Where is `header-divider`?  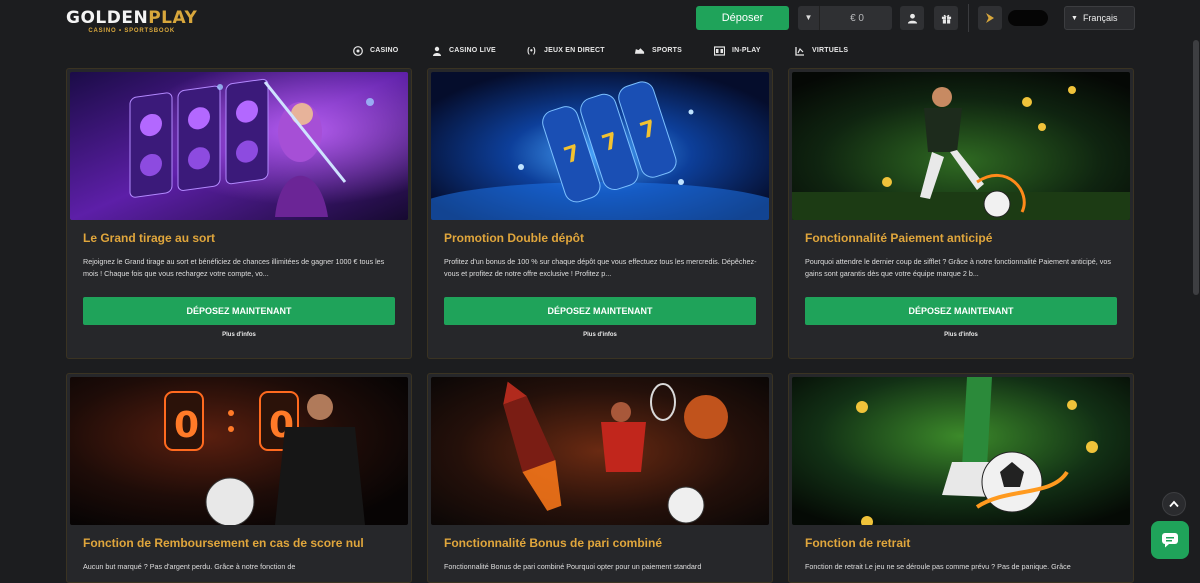
header-divider is located at coordinates (968, 18).